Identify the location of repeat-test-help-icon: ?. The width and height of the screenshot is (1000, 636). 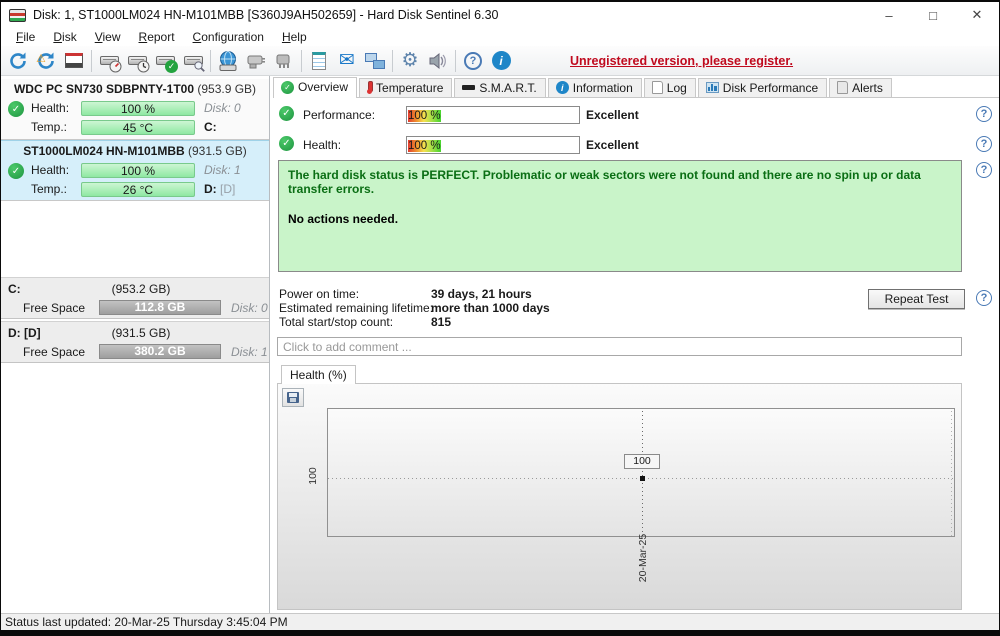
(984, 298).